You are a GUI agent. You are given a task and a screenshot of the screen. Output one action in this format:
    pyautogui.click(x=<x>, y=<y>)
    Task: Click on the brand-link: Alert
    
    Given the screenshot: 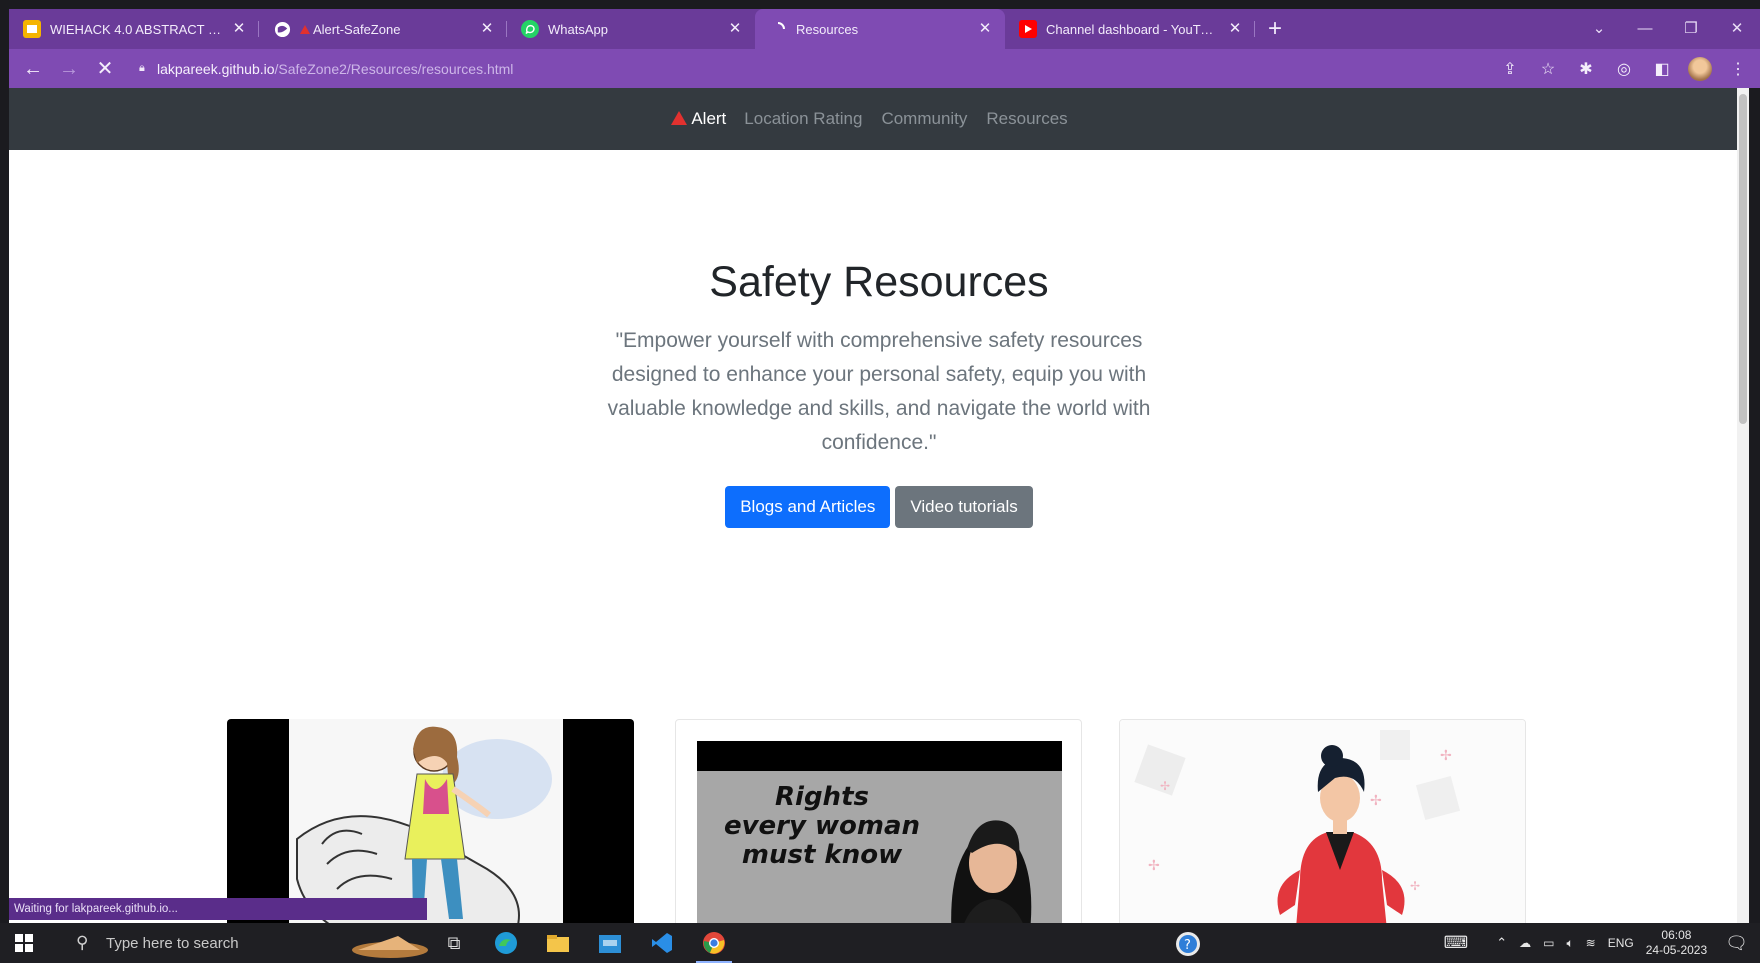 What is the action you would take?
    pyautogui.click(x=698, y=119)
    